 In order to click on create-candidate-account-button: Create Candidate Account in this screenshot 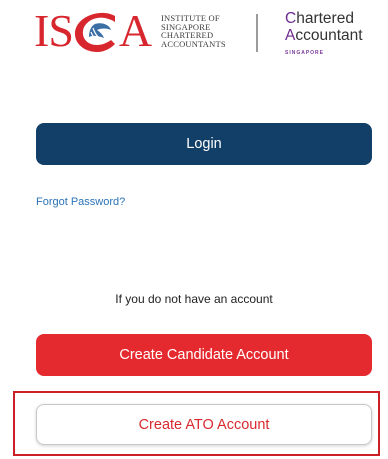, I will do `click(204, 355)`.